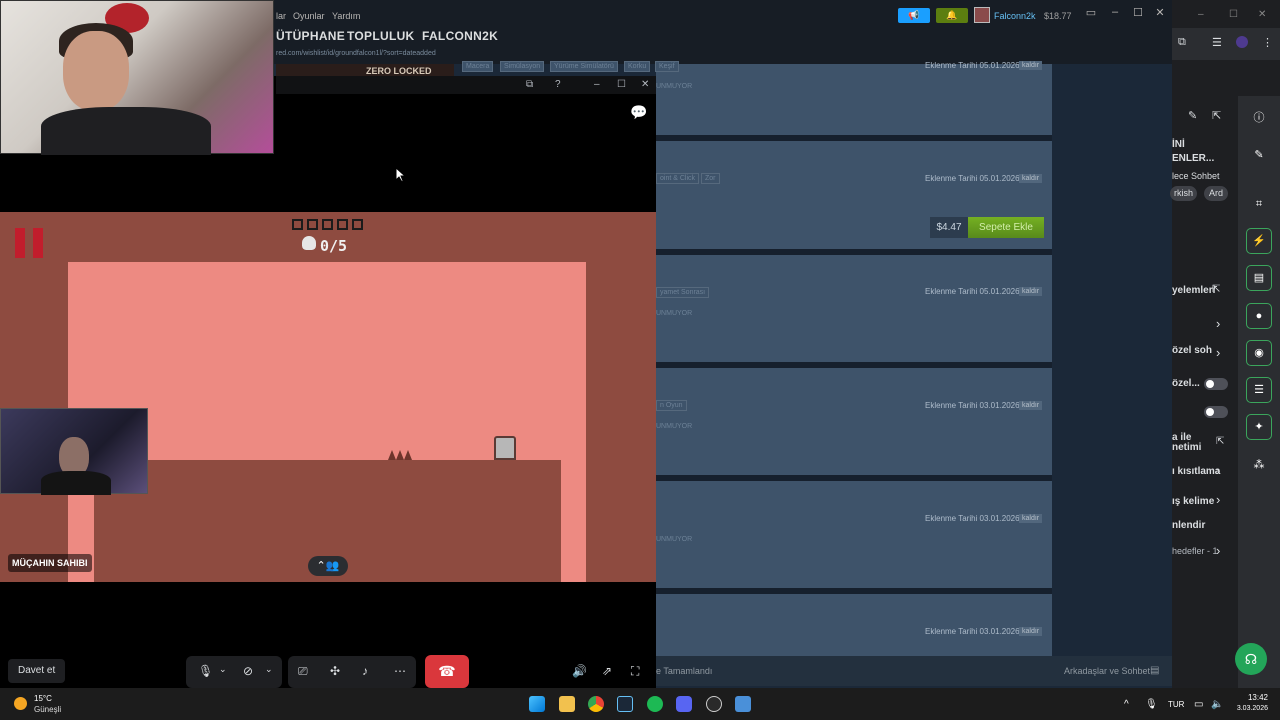  What do you see at coordinates (537, 704) in the screenshot?
I see `start-icon` at bounding box center [537, 704].